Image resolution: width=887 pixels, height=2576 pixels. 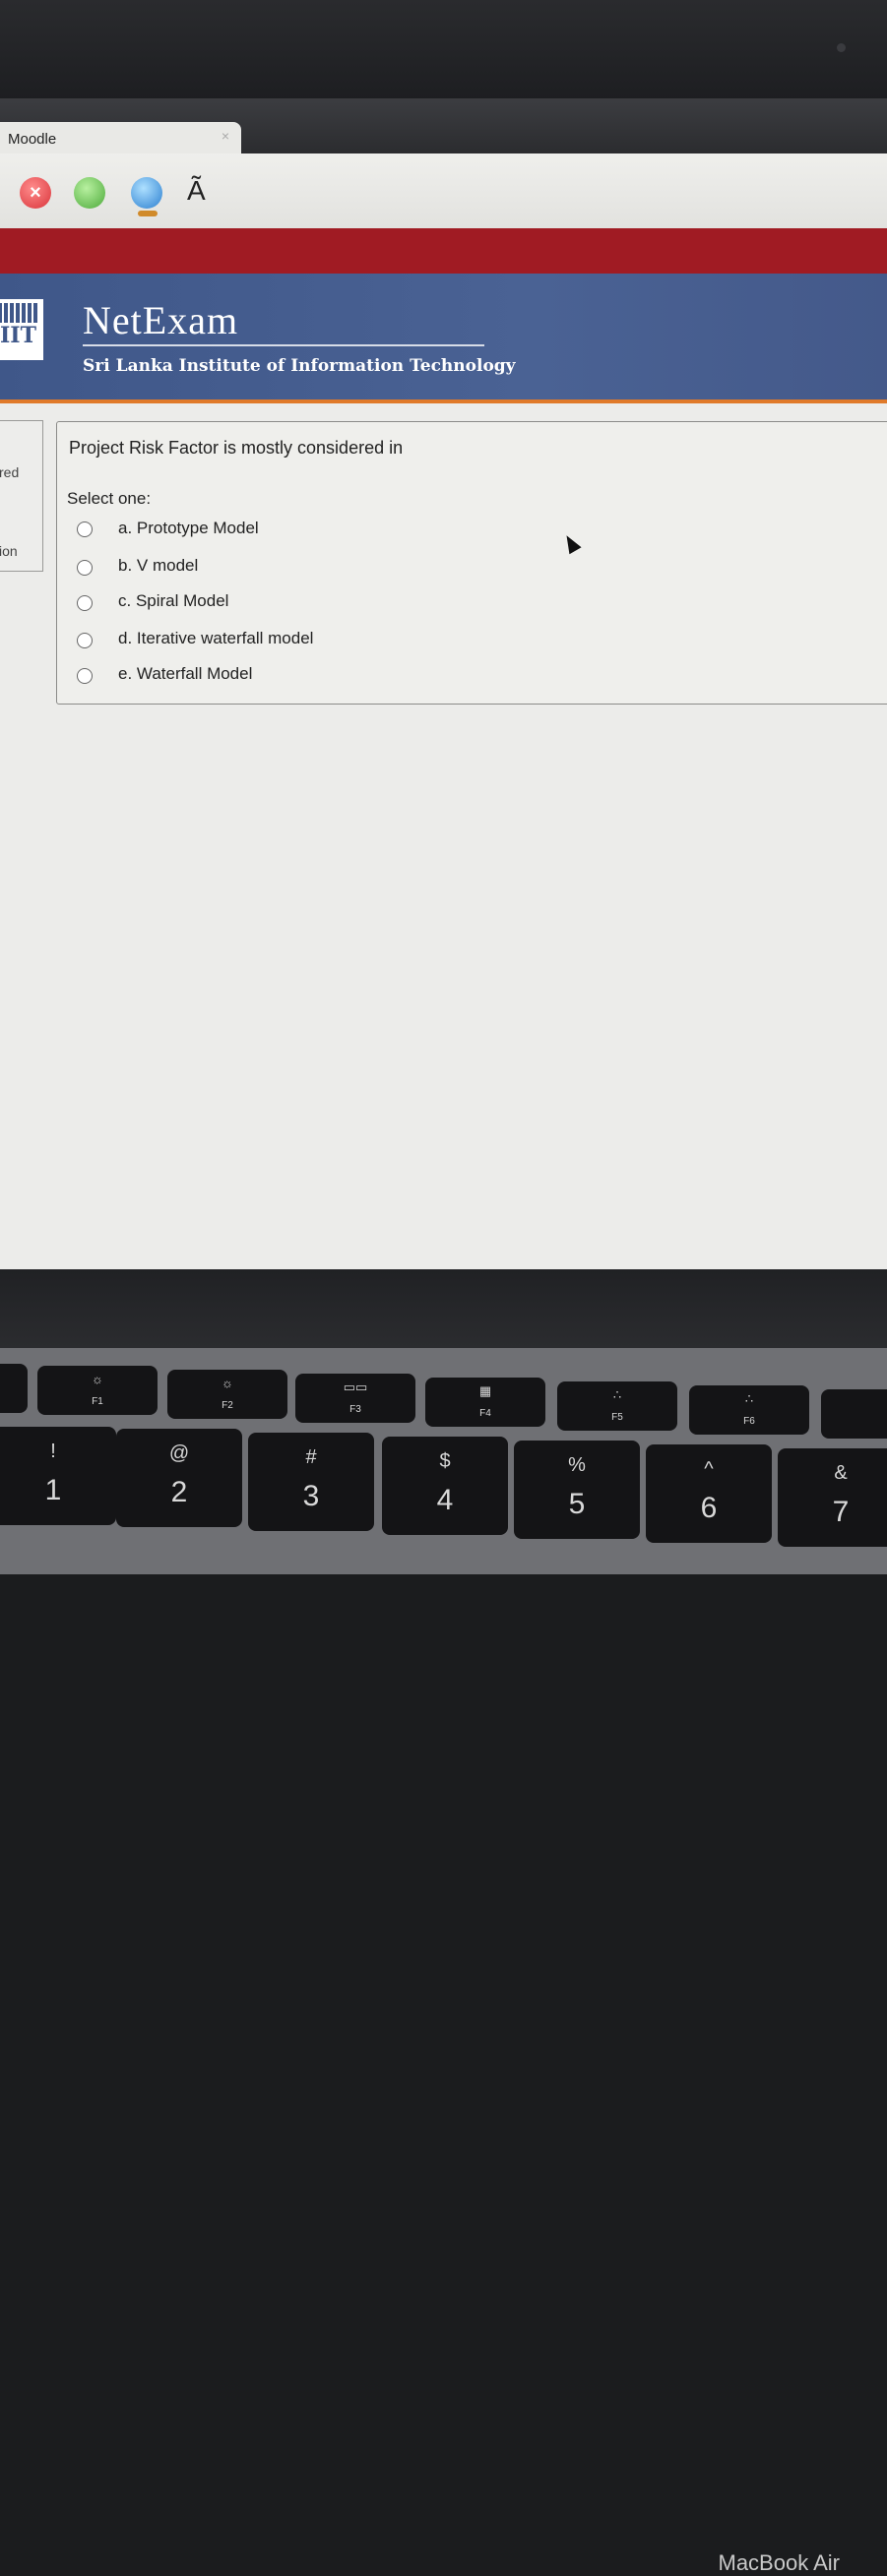 What do you see at coordinates (709, 1508) in the screenshot?
I see `key-char: 6` at bounding box center [709, 1508].